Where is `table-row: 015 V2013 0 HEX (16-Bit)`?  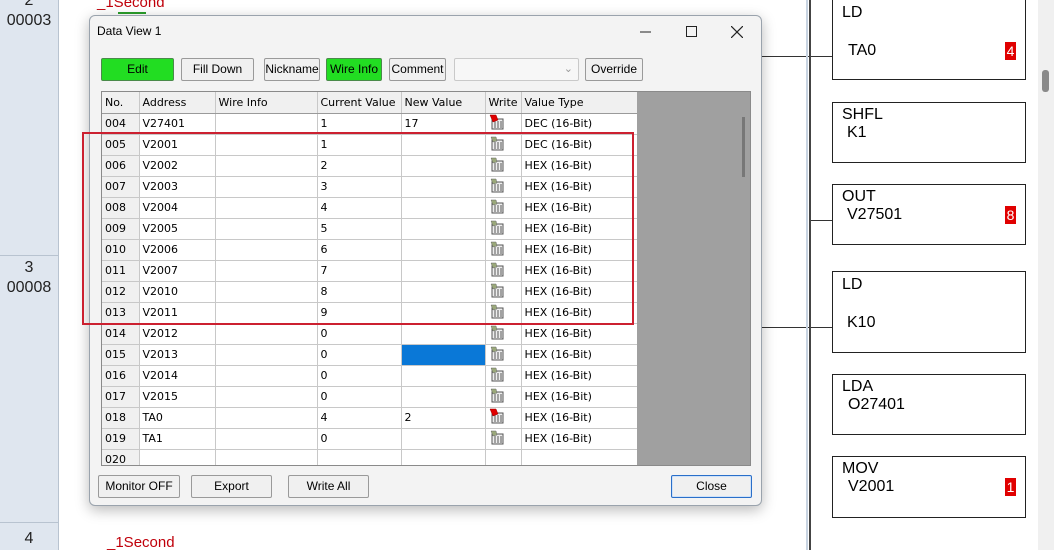
table-row: 015 V2013 0 HEX (16-Bit) is located at coordinates (370, 355).